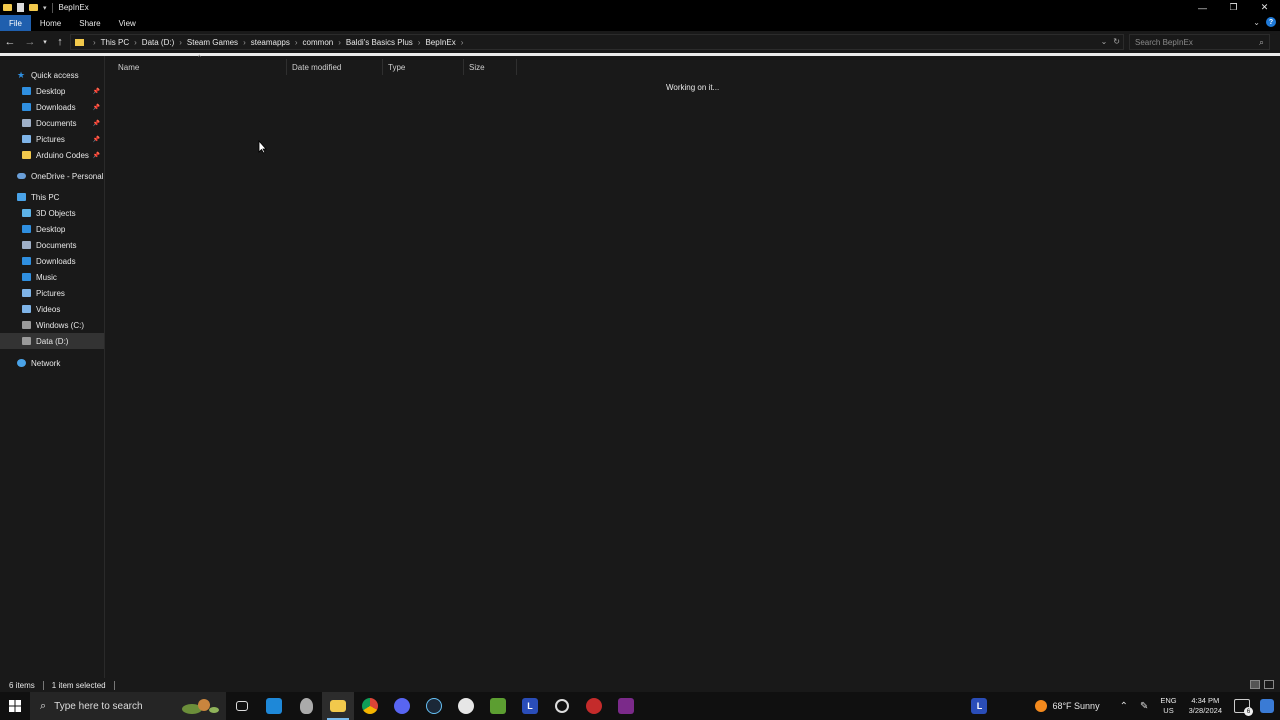 Image resolution: width=1280 pixels, height=720 pixels. Describe the element at coordinates (1255, 684) in the screenshot. I see `details-view-icon` at that location.